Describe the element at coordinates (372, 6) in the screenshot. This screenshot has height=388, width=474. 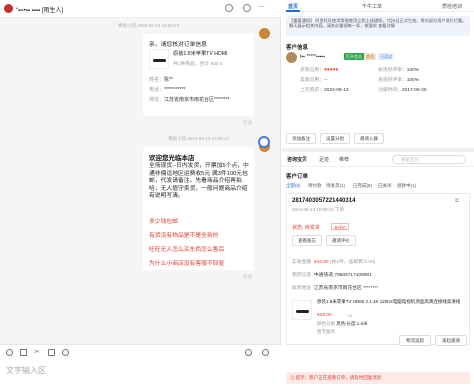
I see `tab-workorder: 千牛工单` at that location.